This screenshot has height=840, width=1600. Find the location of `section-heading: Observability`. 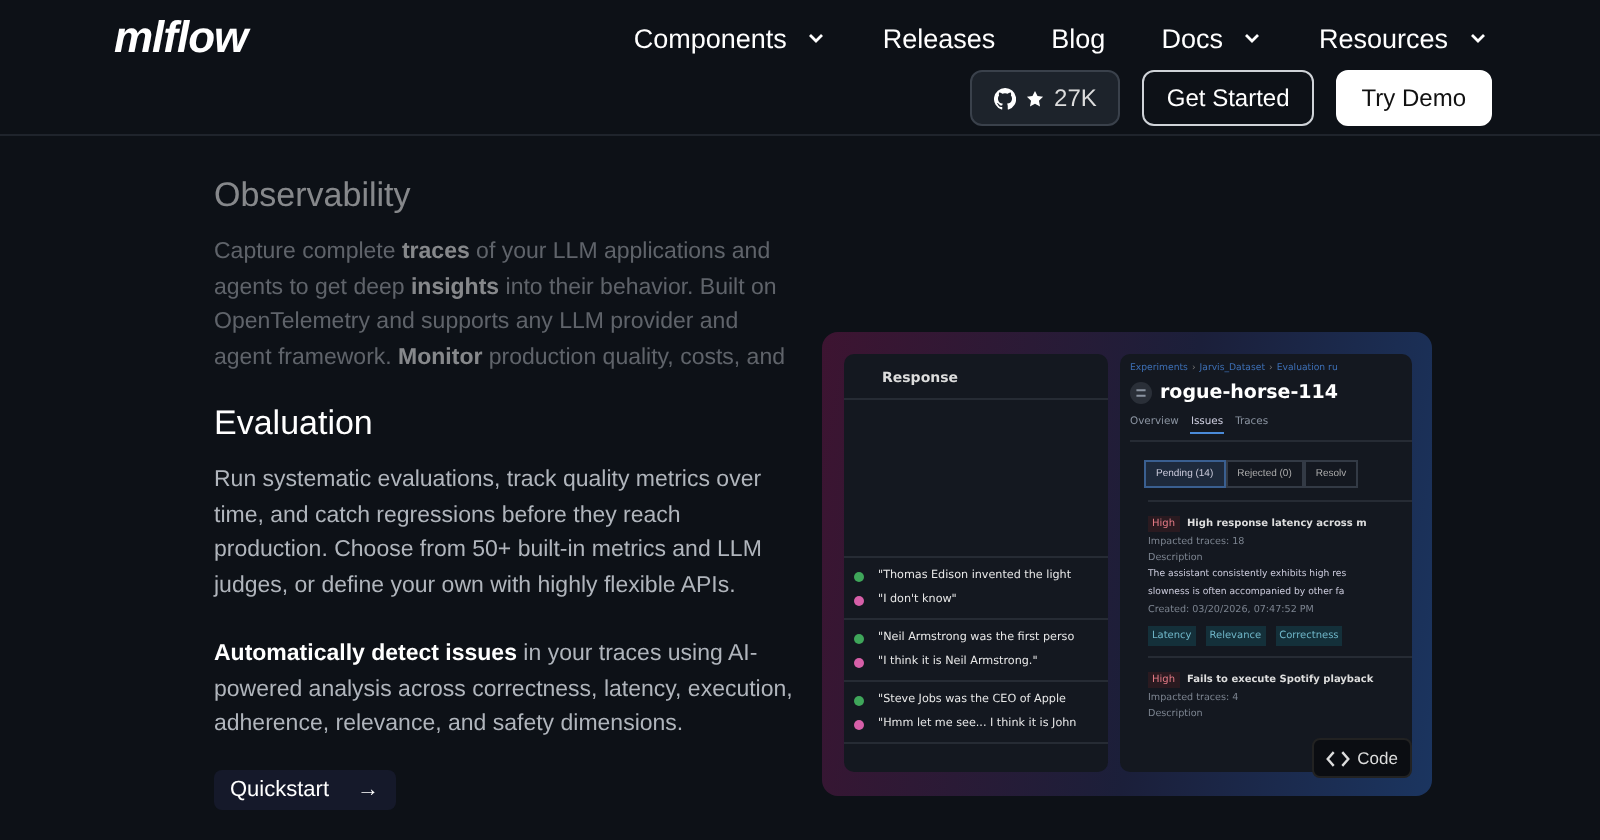

section-heading: Observability is located at coordinates (313, 196).